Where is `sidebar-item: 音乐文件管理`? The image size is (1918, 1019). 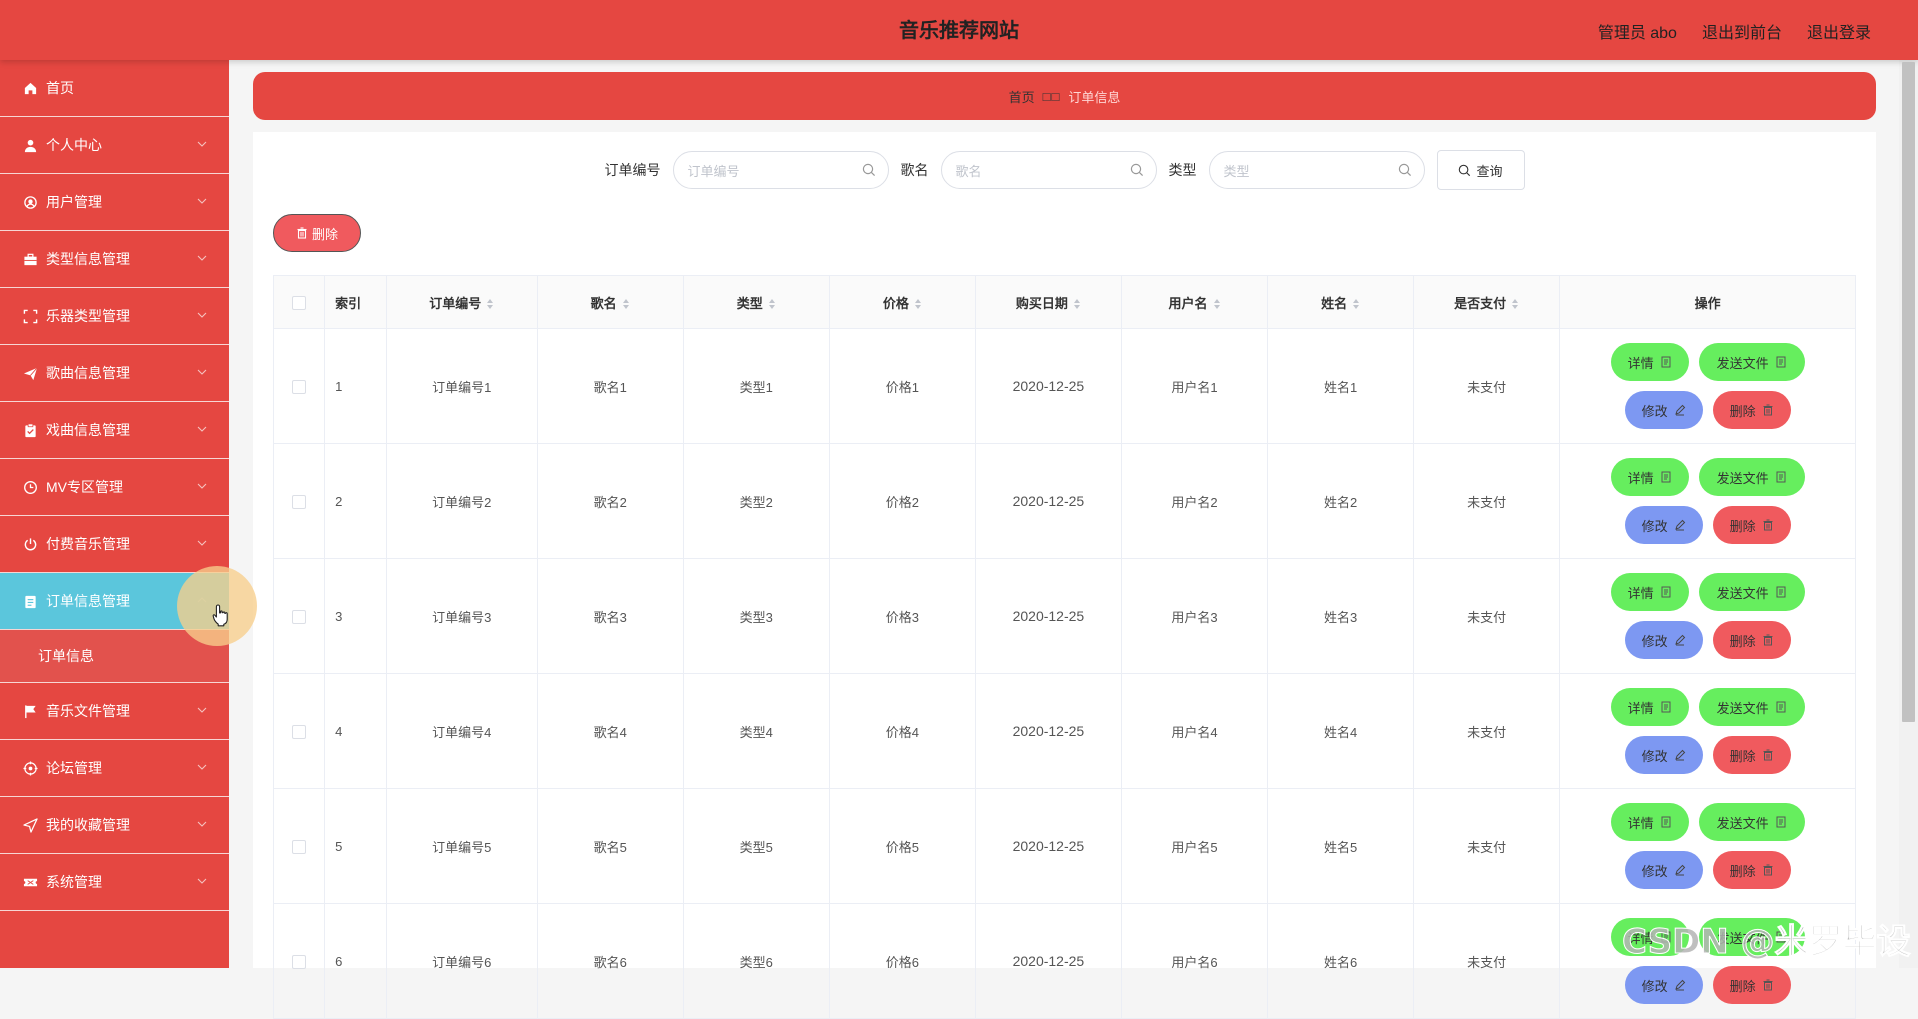
sidebar-item: 音乐文件管理 is located at coordinates (114, 711).